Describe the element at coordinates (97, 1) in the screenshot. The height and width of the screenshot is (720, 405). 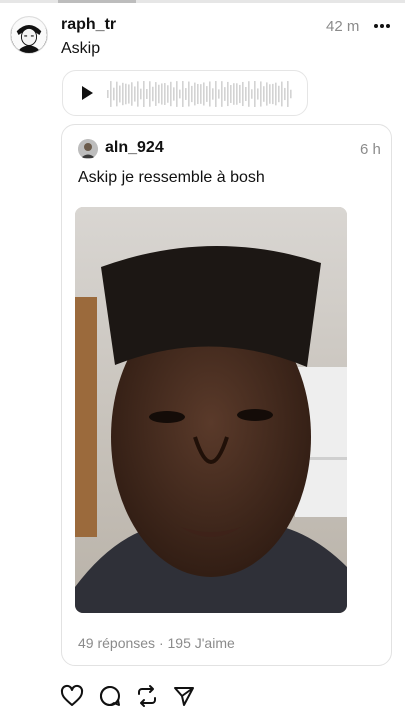
I see `top-divider-accent` at that location.